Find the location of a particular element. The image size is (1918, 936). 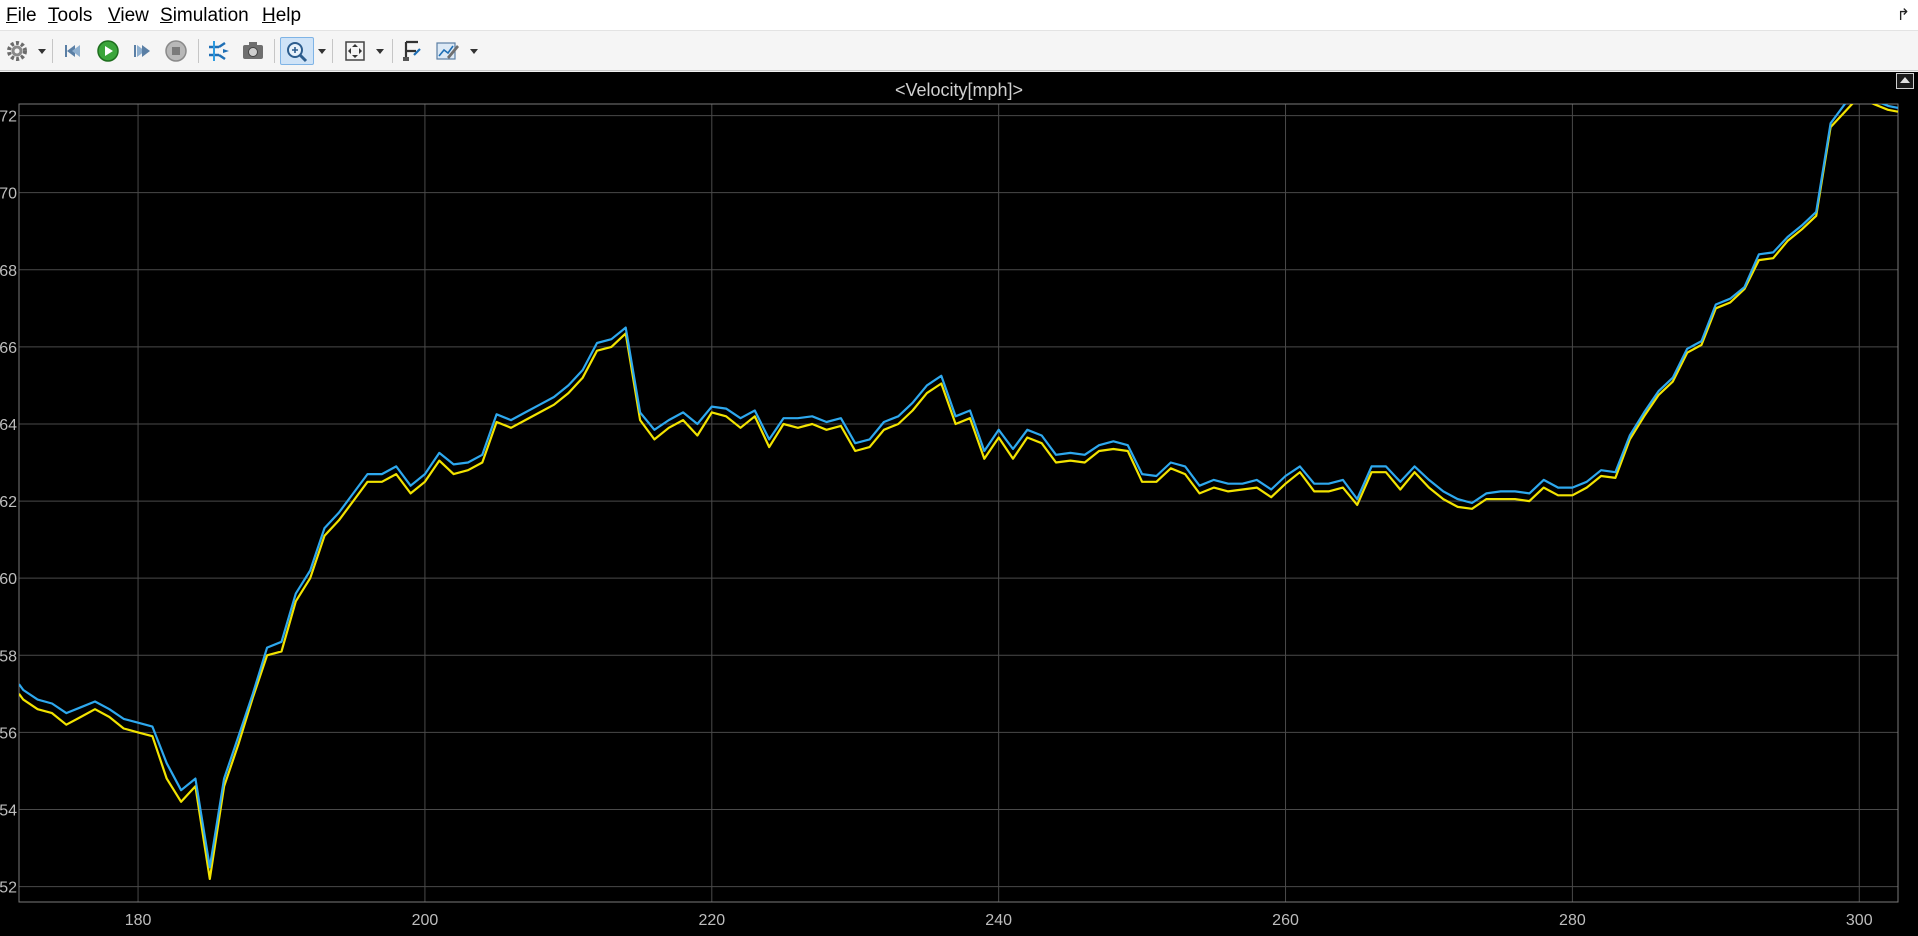

y-tick-label: 62 is located at coordinates (8, 502).